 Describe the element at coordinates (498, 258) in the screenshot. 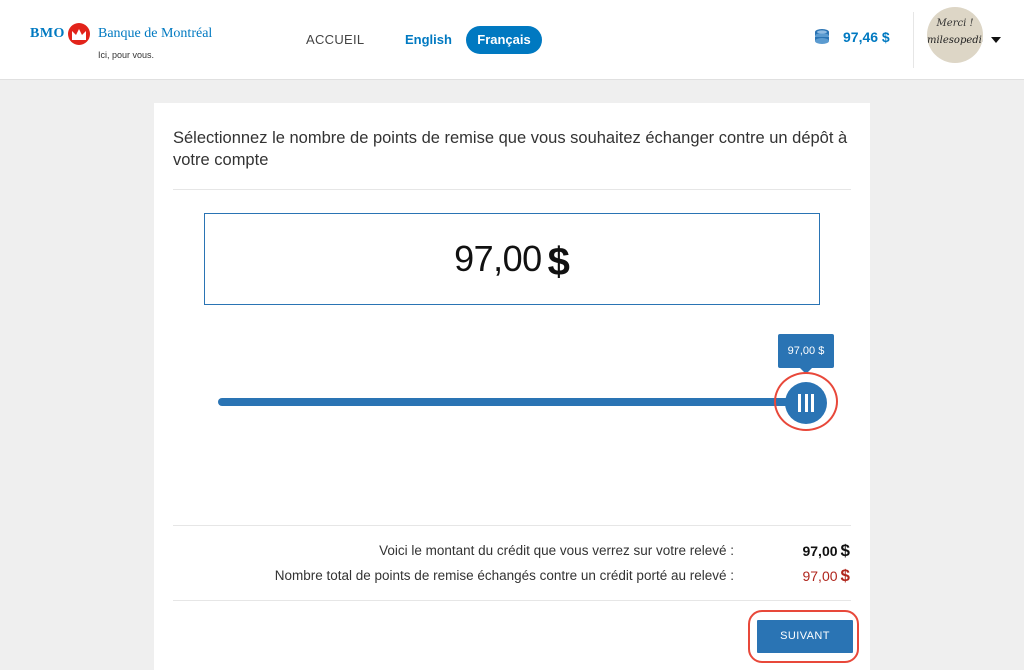

I see `amount-value: 97,00` at that location.